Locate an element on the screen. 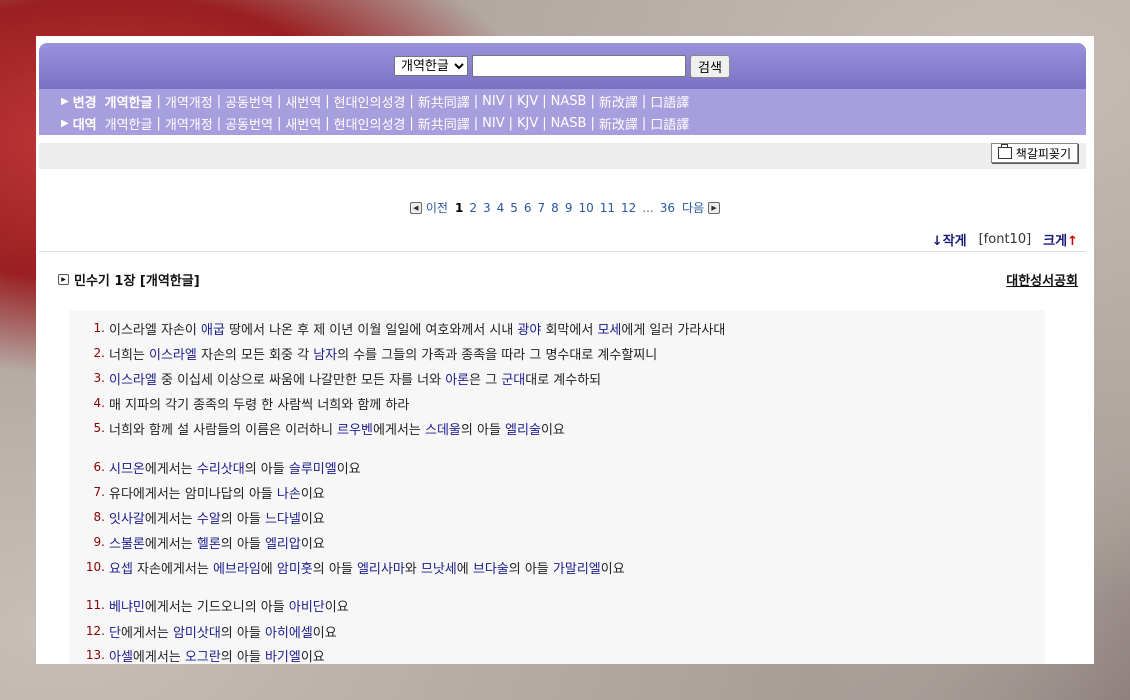 Image resolution: width=1130 pixels, height=700 pixels. name-link: 엘리사마 is located at coordinates (381, 567).